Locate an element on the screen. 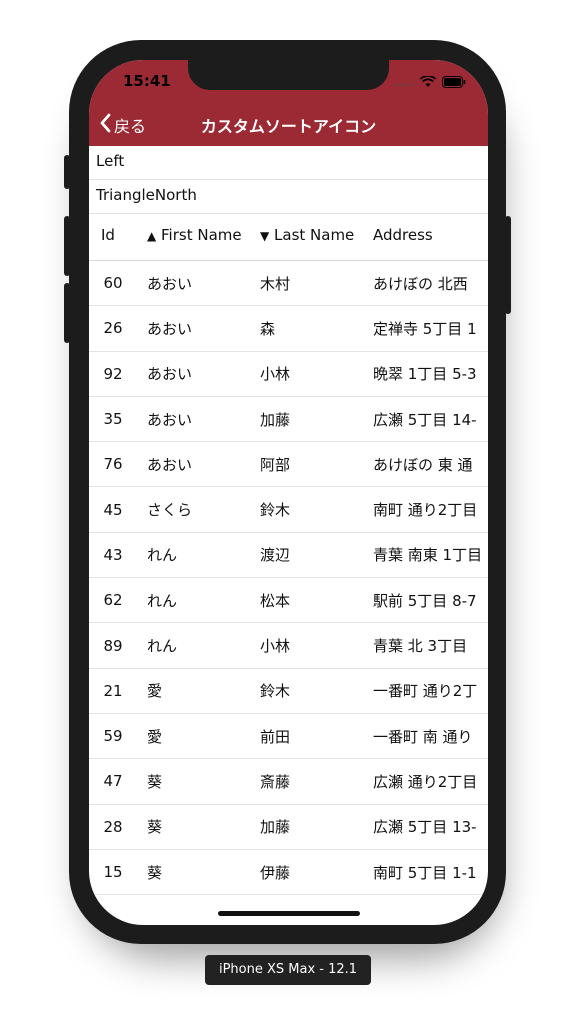  cell-last-name: 渡辺 is located at coordinates (275, 555).